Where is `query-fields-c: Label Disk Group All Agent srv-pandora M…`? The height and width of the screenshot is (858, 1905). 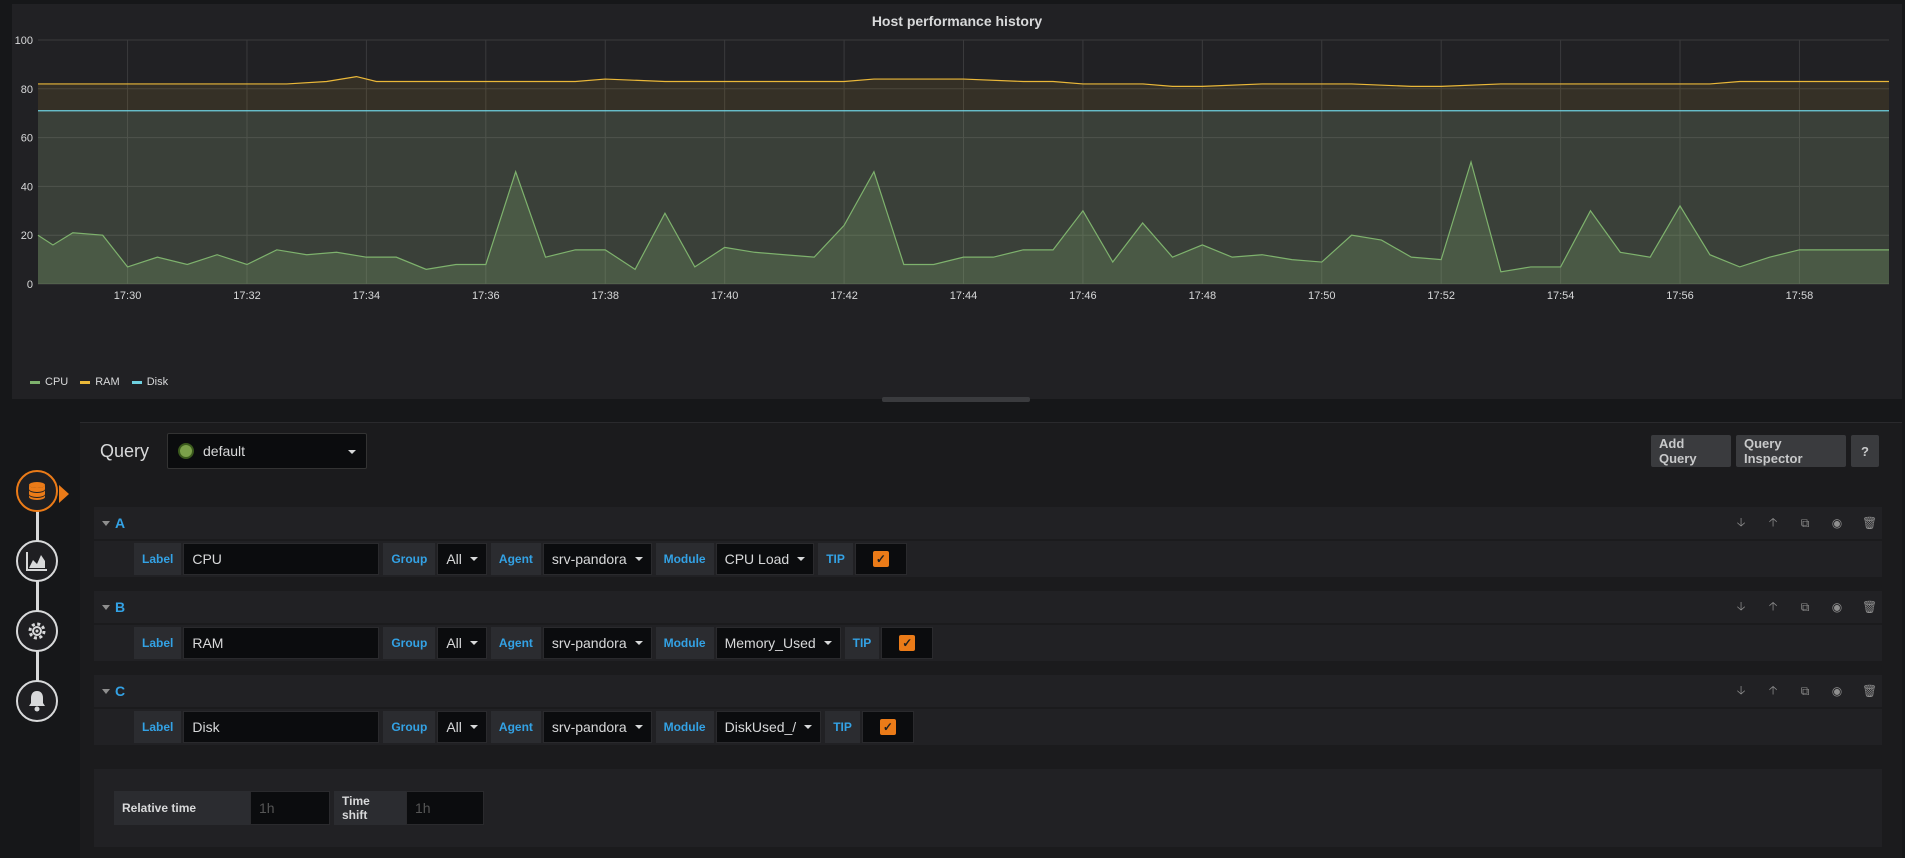 query-fields-c: Label Disk Group All Agent srv-pandora M… is located at coordinates (524, 727).